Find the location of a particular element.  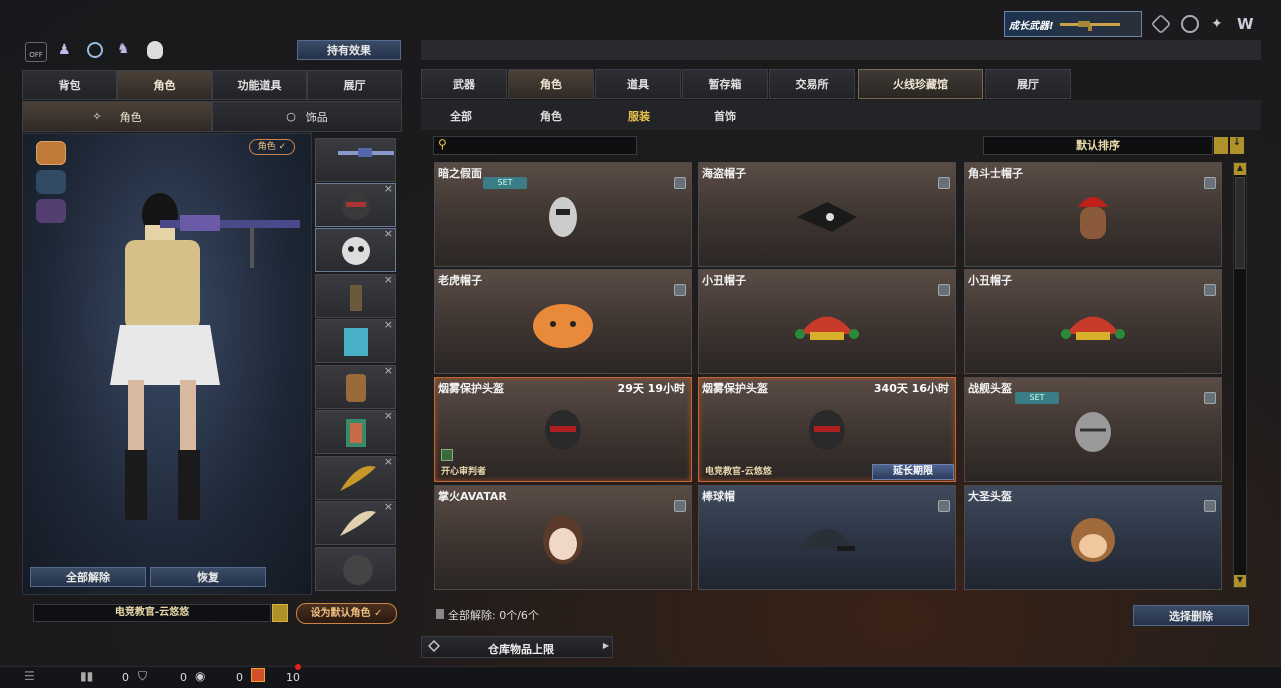

chat-icon: ◉ is located at coordinates (200, 676).